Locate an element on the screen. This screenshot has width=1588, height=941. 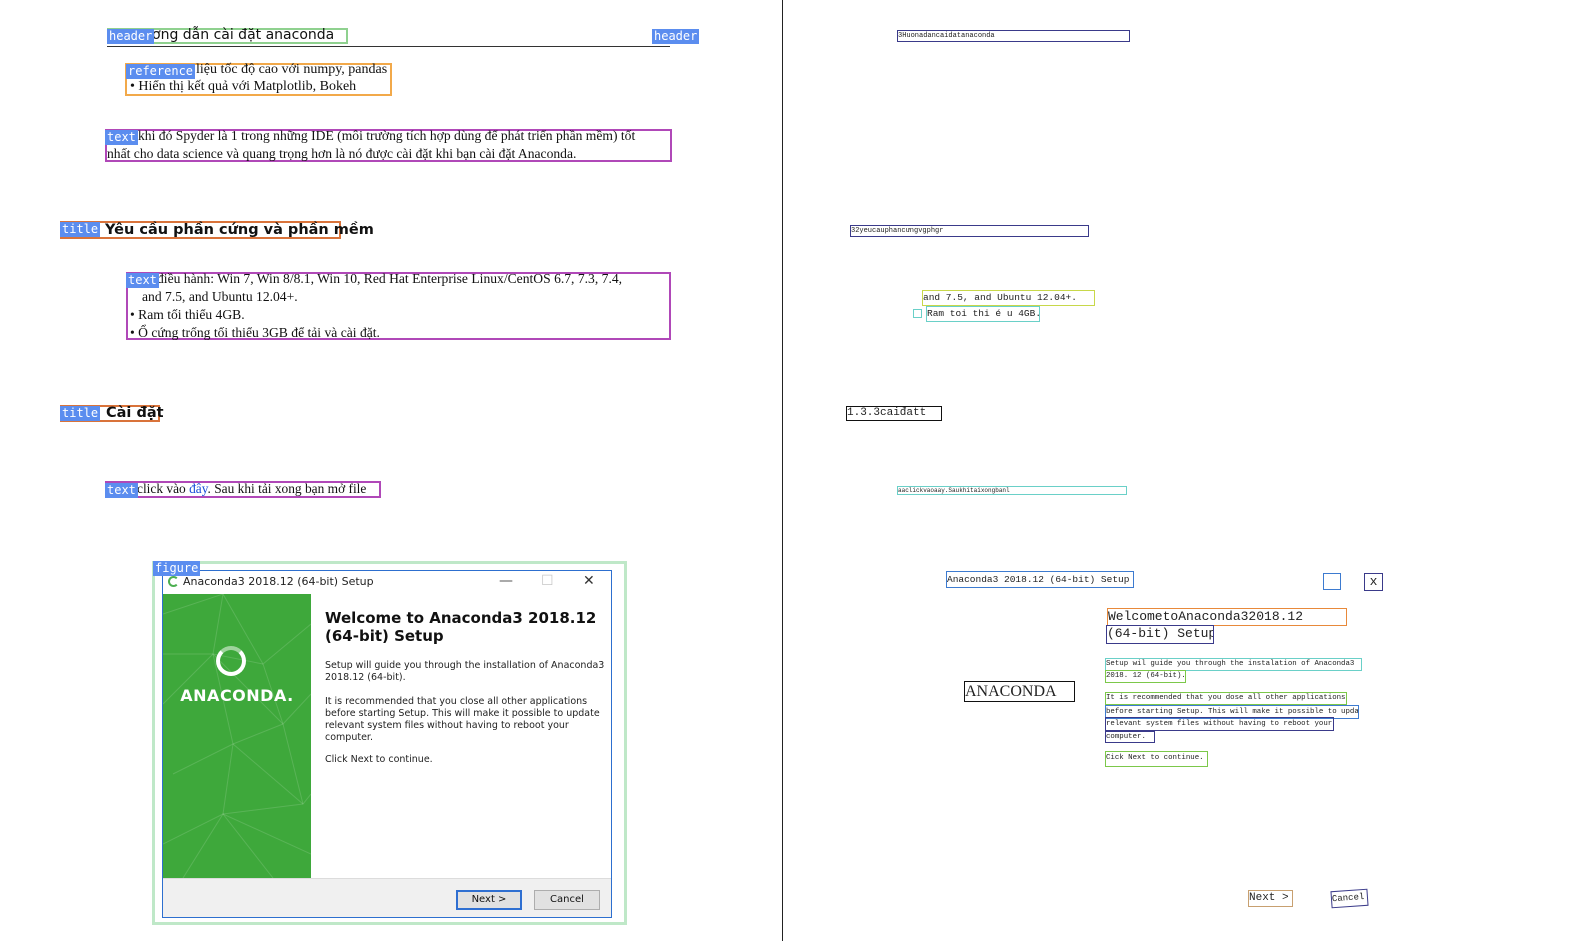
text-tag-3: text is located at coordinates (121, 490).